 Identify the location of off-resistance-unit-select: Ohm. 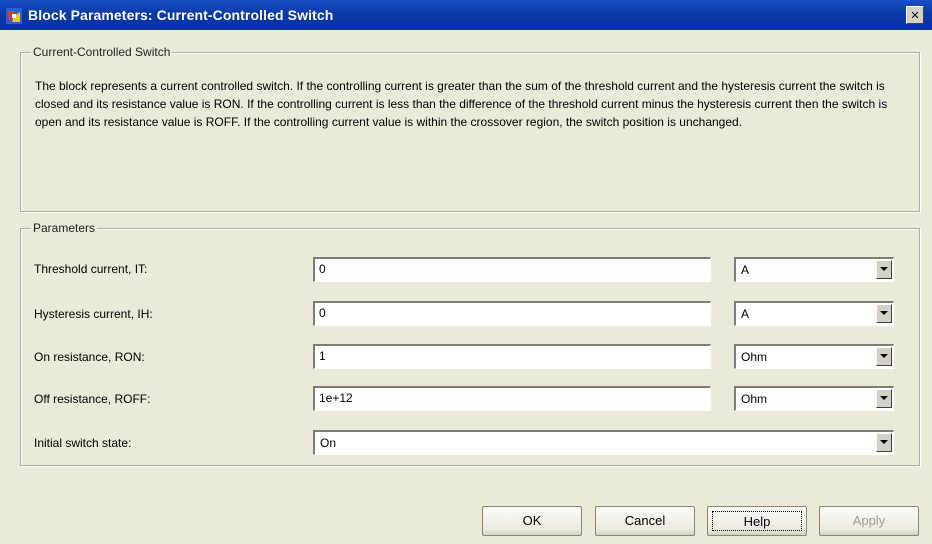
(814, 398).